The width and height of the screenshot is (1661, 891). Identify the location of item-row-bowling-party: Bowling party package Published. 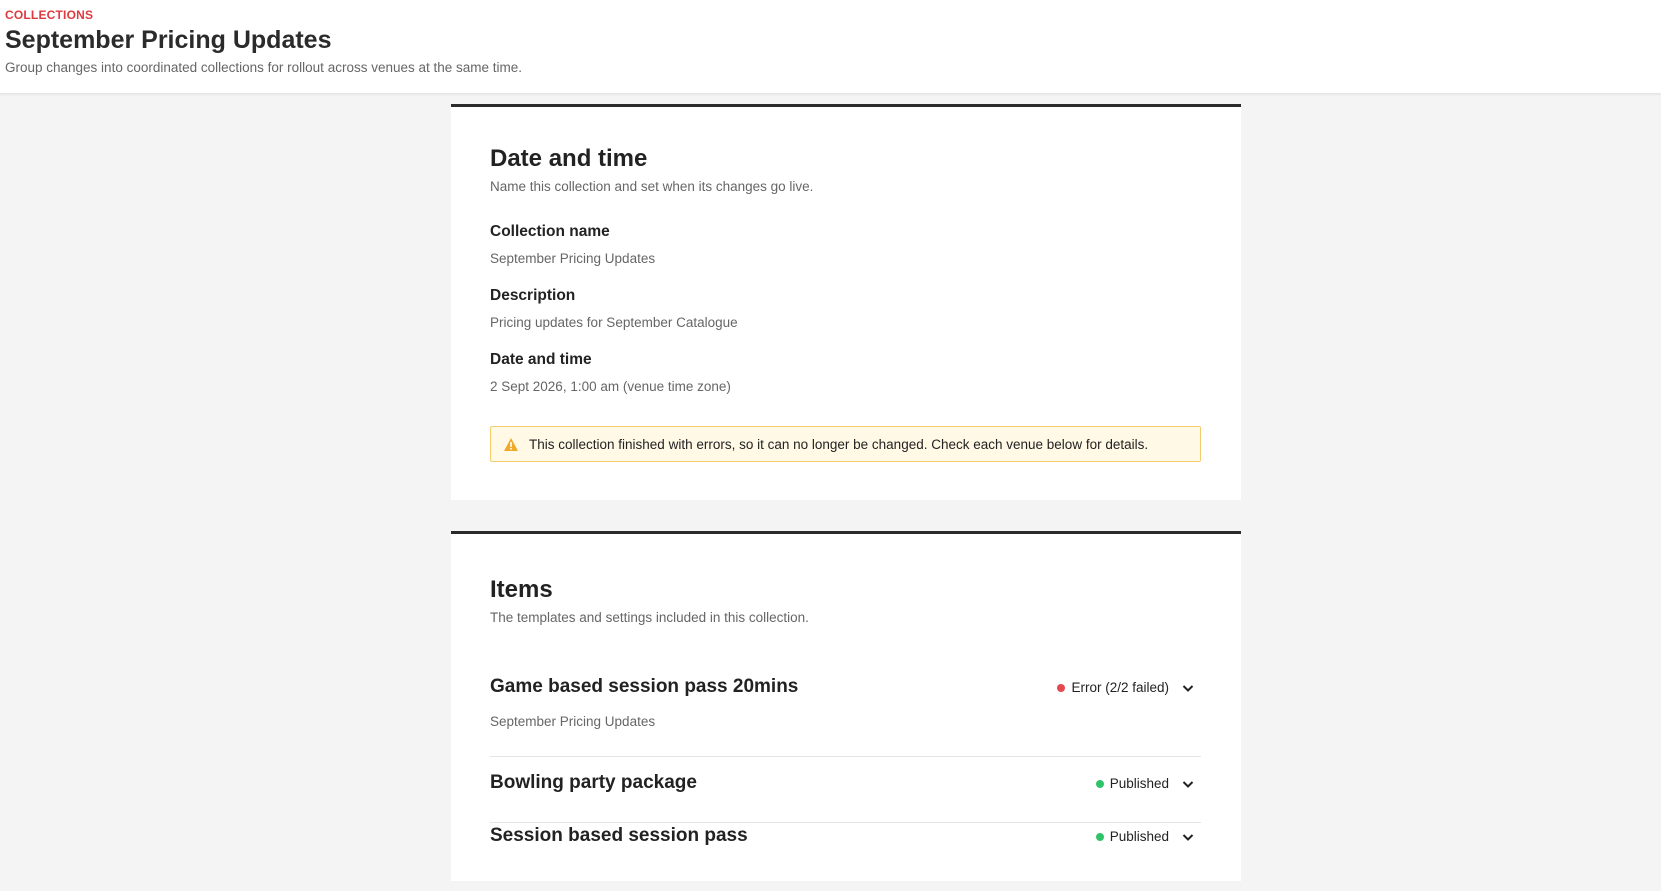
(845, 797).